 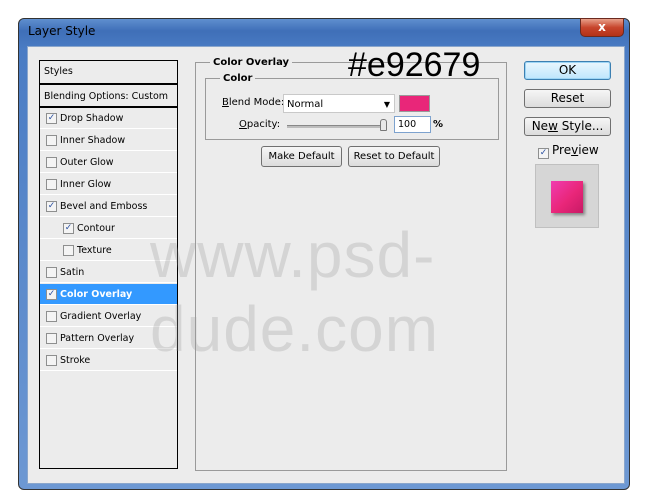 What do you see at coordinates (238, 78) in the screenshot?
I see `color-group-title: Color` at bounding box center [238, 78].